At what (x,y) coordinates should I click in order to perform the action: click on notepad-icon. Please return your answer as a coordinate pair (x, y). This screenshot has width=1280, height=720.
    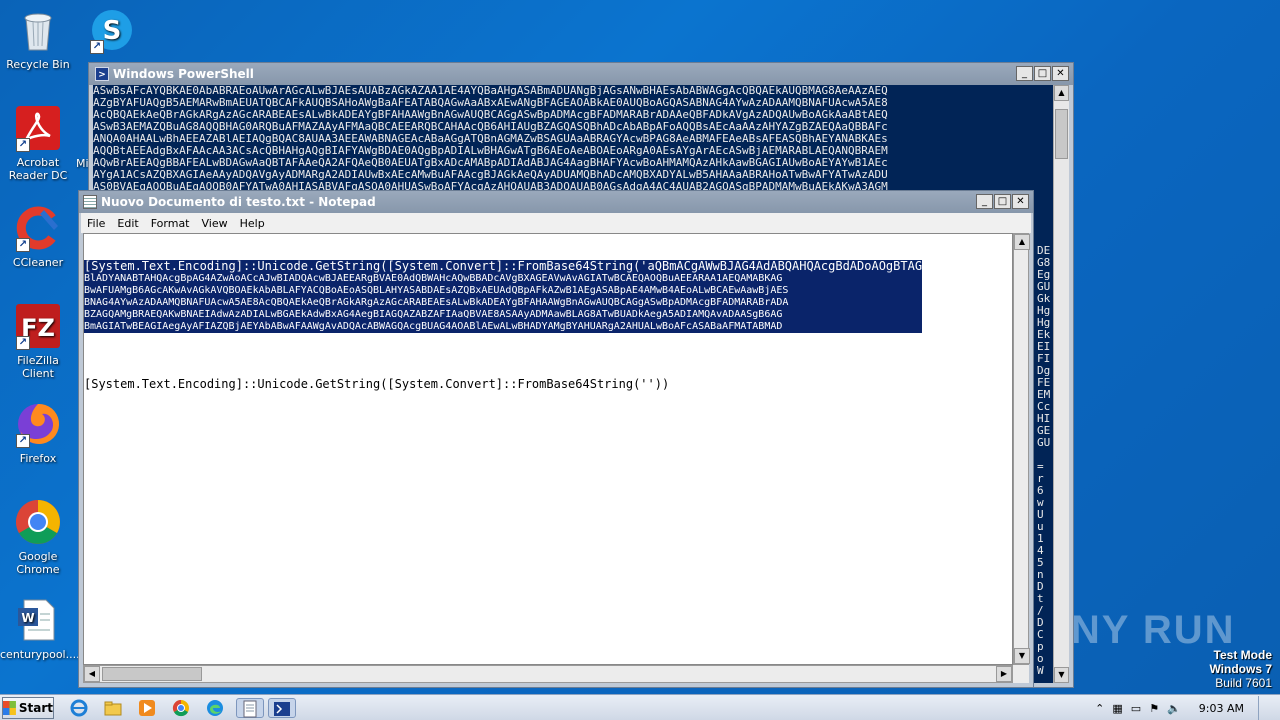
    Looking at the image, I should click on (90, 202).